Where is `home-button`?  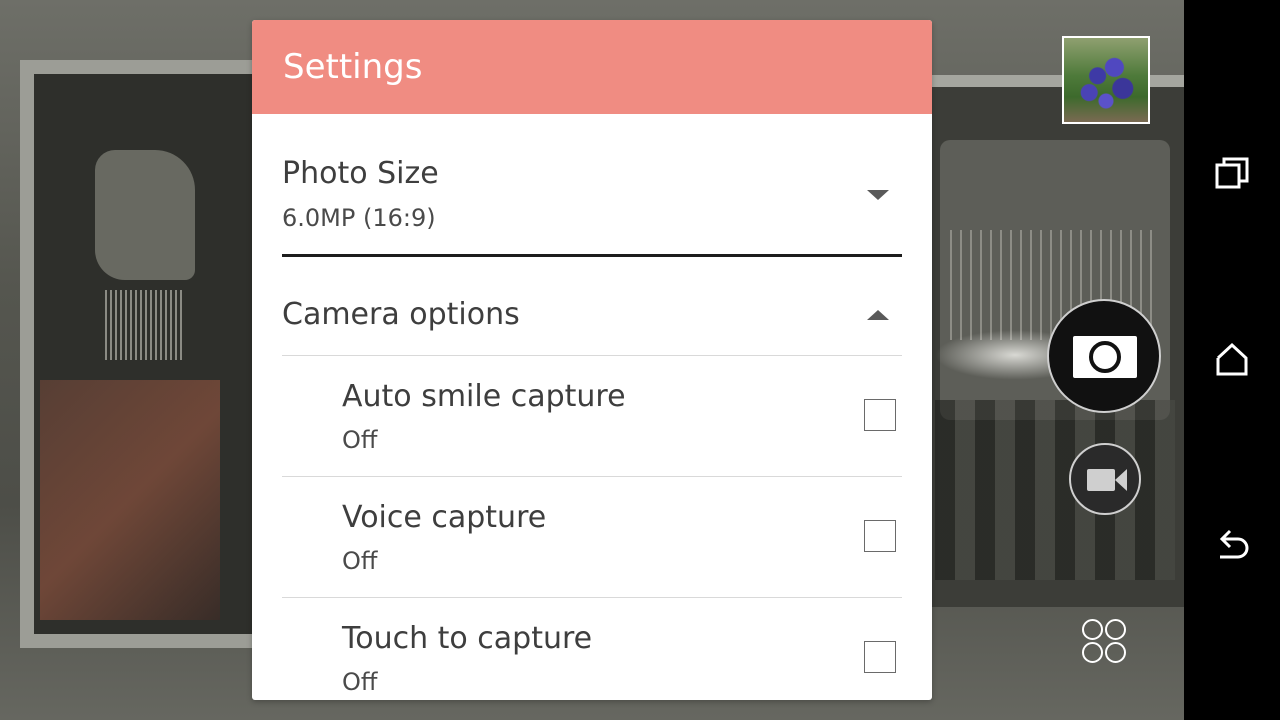 home-button is located at coordinates (1232, 360).